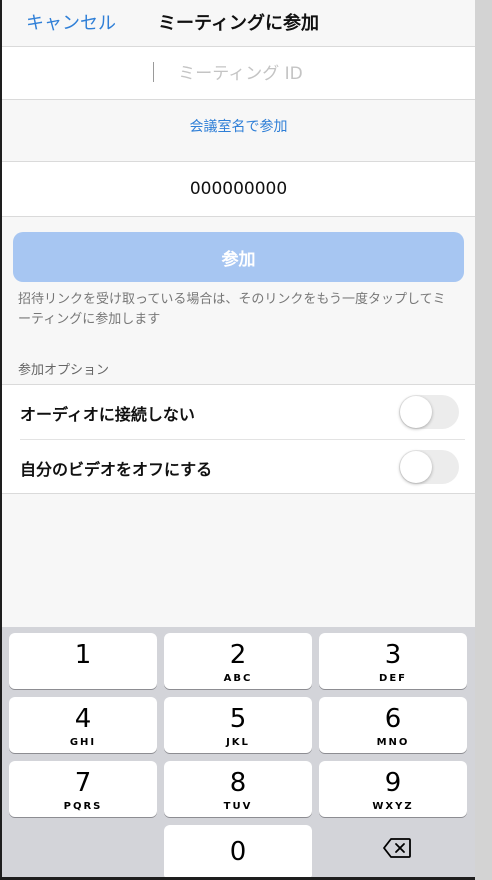 The height and width of the screenshot is (880, 492). I want to click on key-digit: 9, so click(393, 783).